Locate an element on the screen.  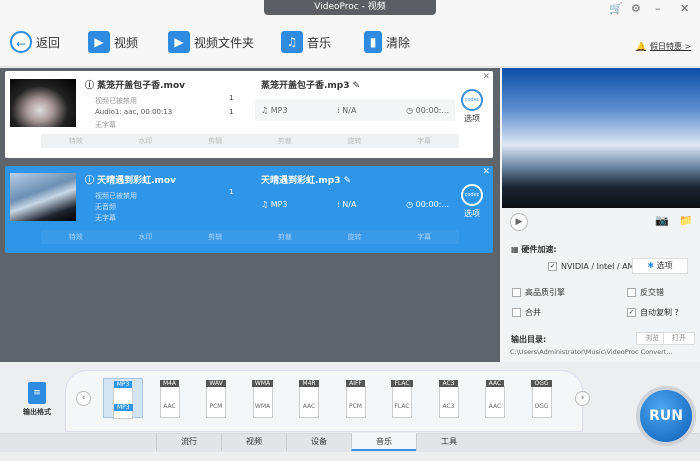
back-arrow-icon: ← is located at coordinates (21, 42).